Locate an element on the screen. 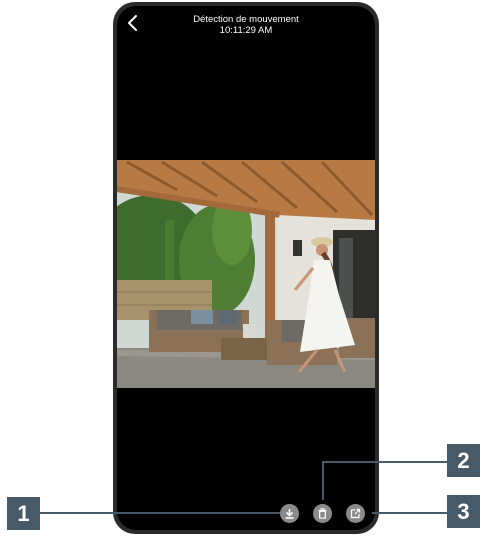 This screenshot has height=536, width=489. download-icon is located at coordinates (289, 514).